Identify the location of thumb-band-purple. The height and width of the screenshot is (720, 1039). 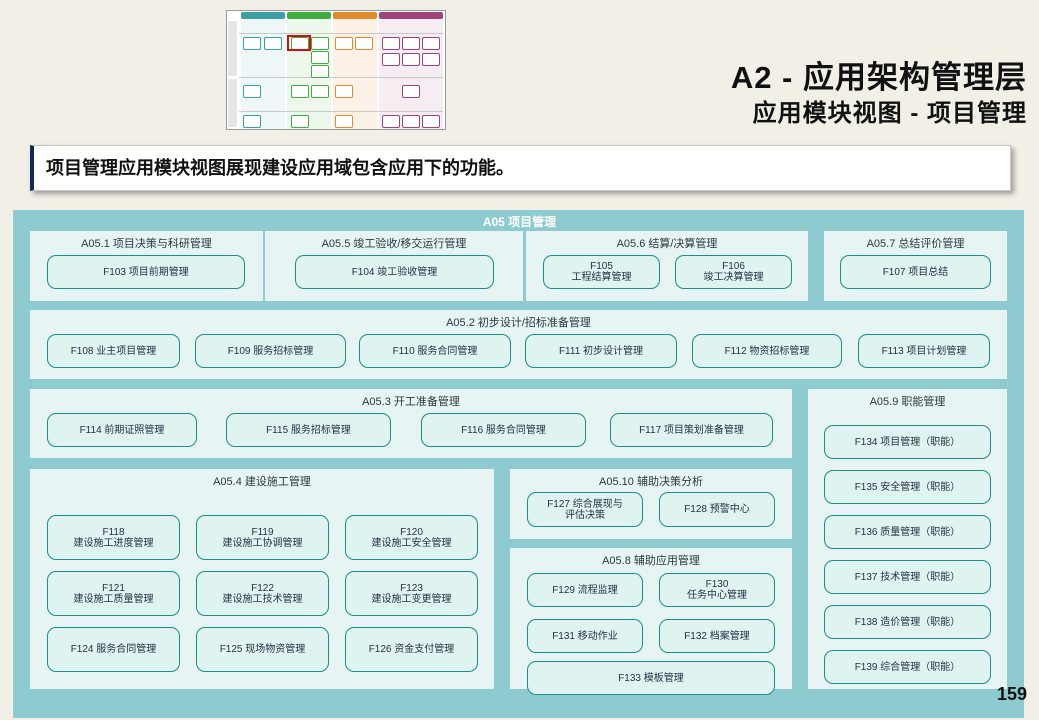
(411, 15).